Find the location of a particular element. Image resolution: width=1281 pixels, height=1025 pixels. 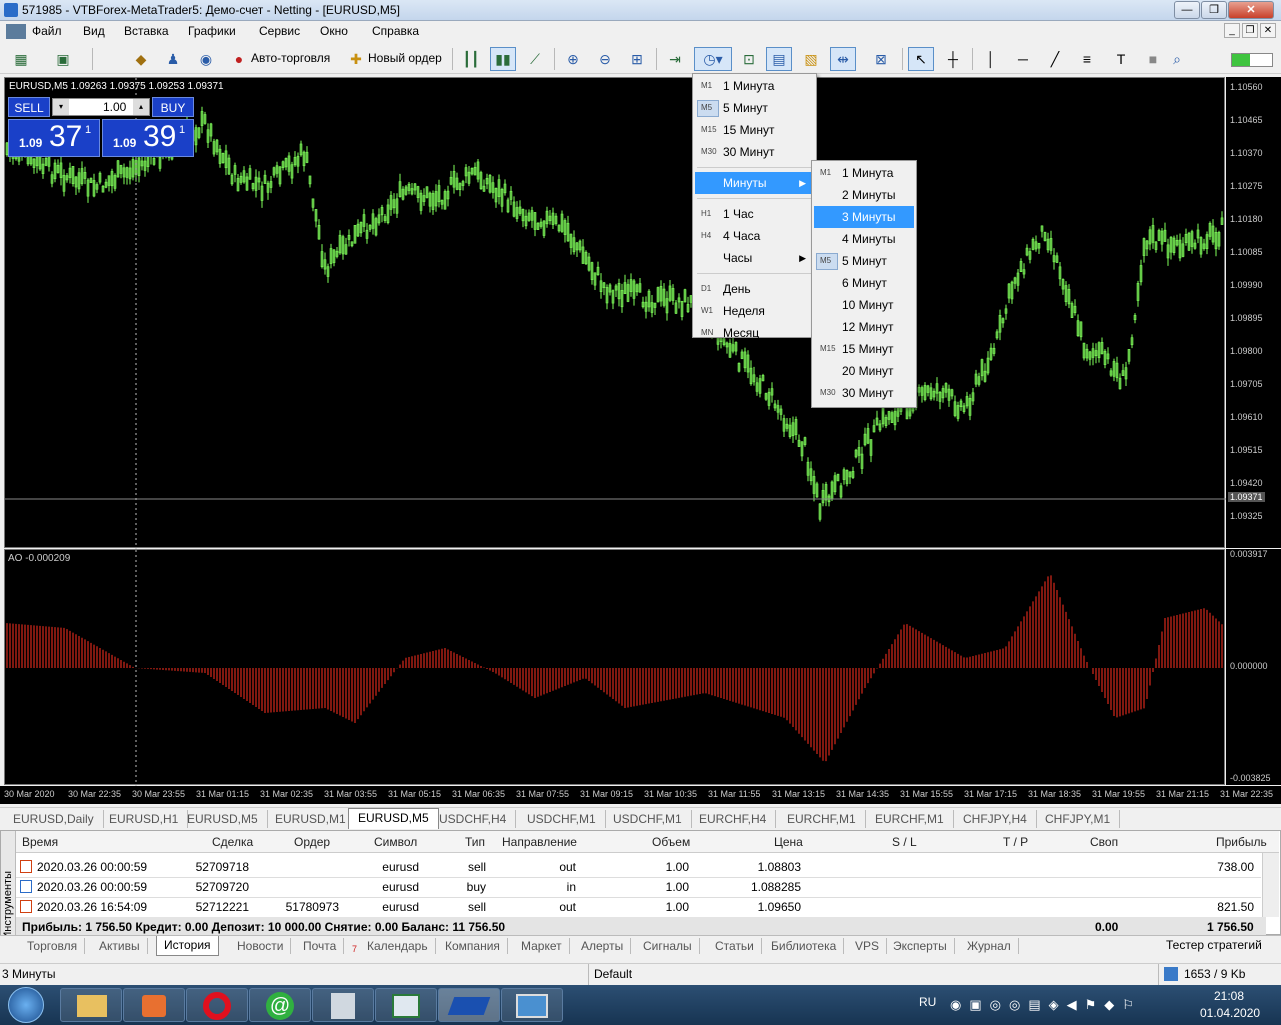

mdi-minimize-button: _ is located at coordinates (1232, 30).